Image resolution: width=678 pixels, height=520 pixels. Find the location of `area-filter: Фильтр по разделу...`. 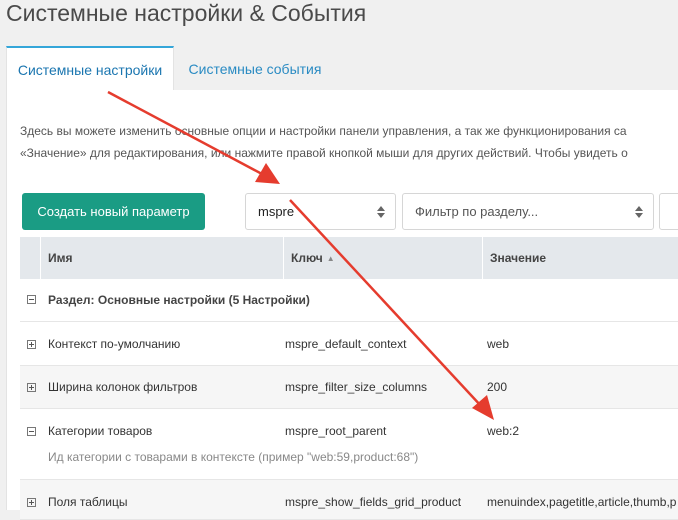

area-filter: Фильтр по разделу... is located at coordinates (528, 211).